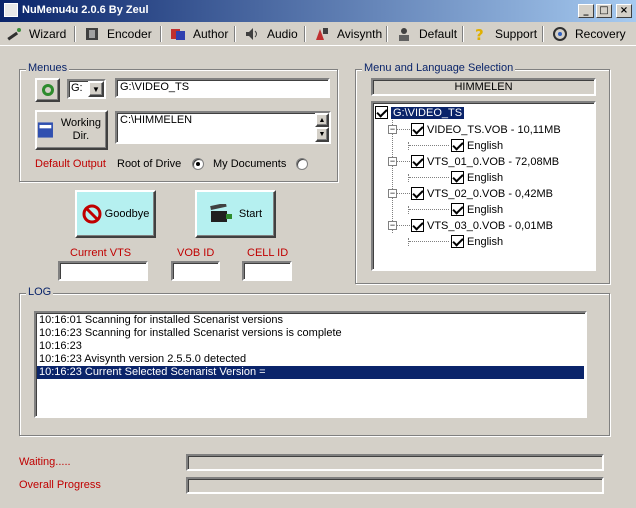  What do you see at coordinates (211, 34) in the screenshot?
I see `toolbar-author-label: Author` at bounding box center [211, 34].